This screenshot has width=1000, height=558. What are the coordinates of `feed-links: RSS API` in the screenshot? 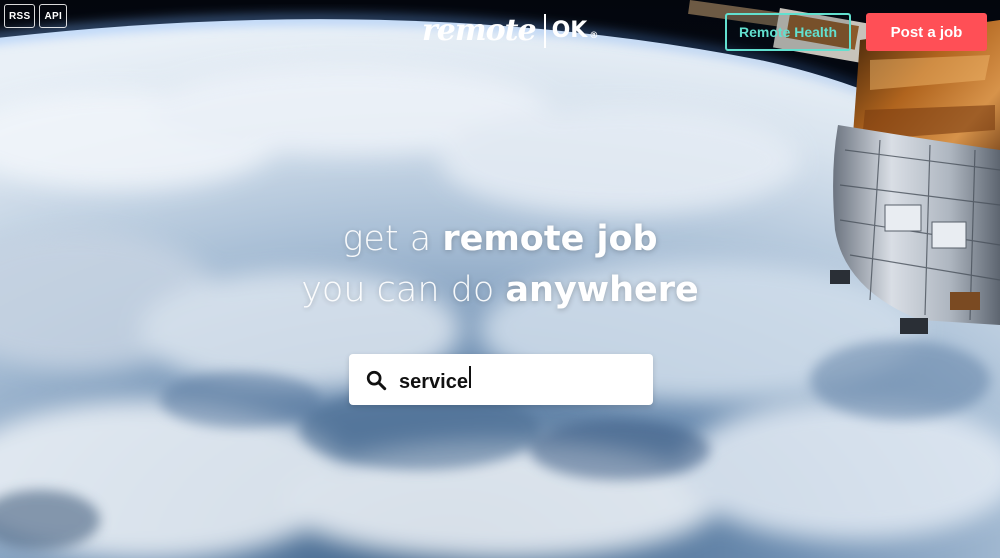 It's located at (36, 16).